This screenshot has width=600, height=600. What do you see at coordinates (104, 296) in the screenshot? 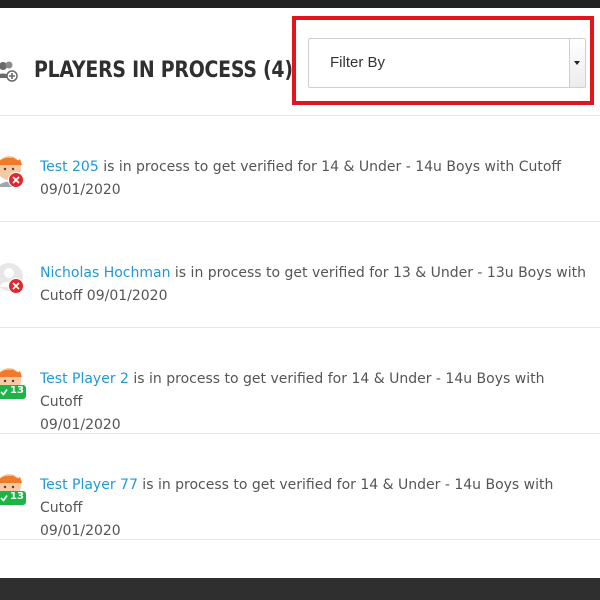
I see `cutoff-date: Cutoff 09/01/2020` at bounding box center [104, 296].